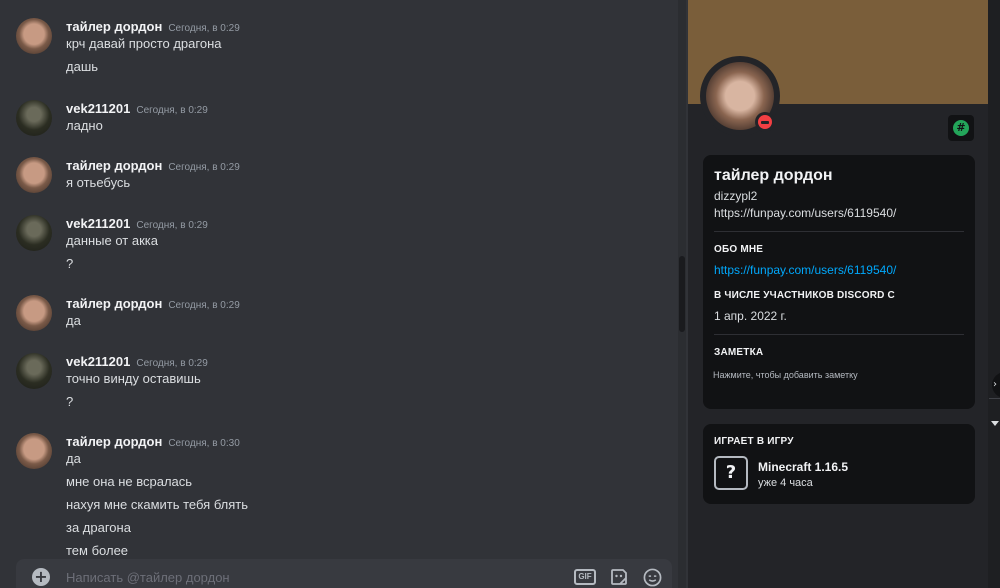 This screenshot has width=1000, height=588. Describe the element at coordinates (750, 316) in the screenshot. I see `member-since-value: 1 апр. 2022 г.` at that location.